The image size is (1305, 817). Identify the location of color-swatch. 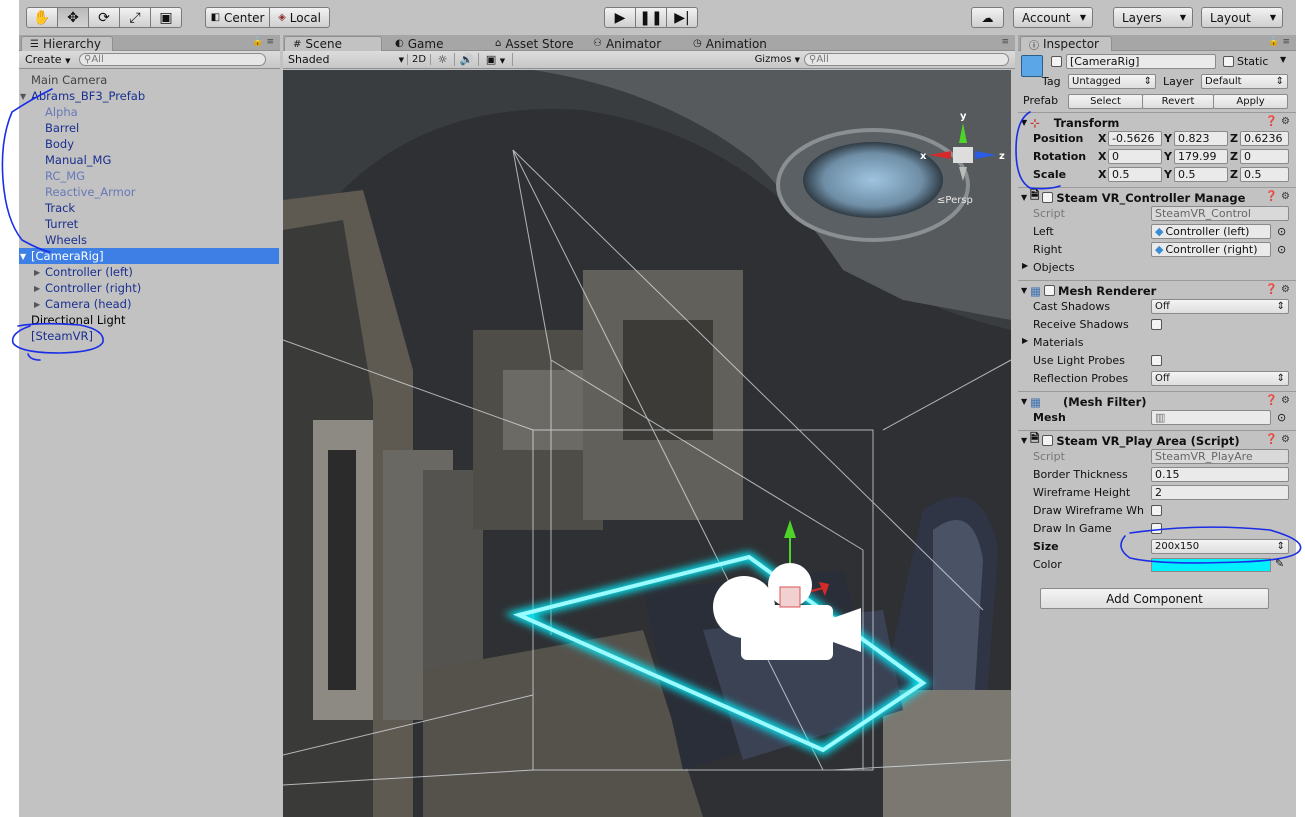
(1211, 565).